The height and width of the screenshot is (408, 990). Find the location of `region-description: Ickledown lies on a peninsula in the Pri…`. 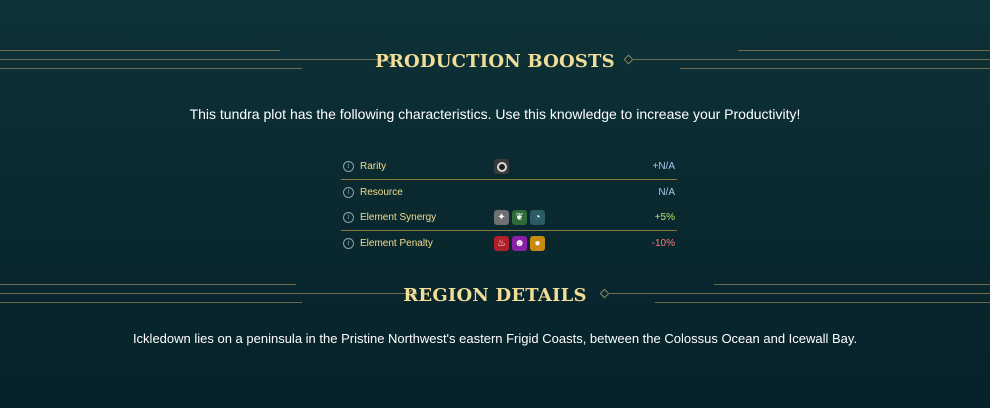

region-description: Ickledown lies on a peninsula in the Pri… is located at coordinates (495, 338).